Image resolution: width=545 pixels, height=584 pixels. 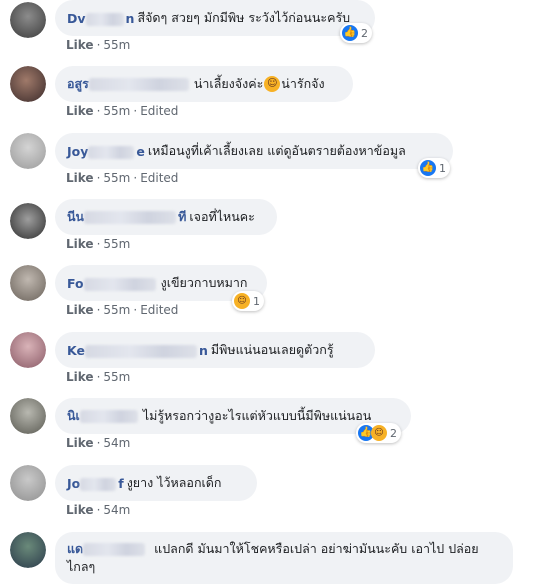 I want to click on comment-text: น่าเลี้ยงจังค่ะ, so click(x=228, y=83).